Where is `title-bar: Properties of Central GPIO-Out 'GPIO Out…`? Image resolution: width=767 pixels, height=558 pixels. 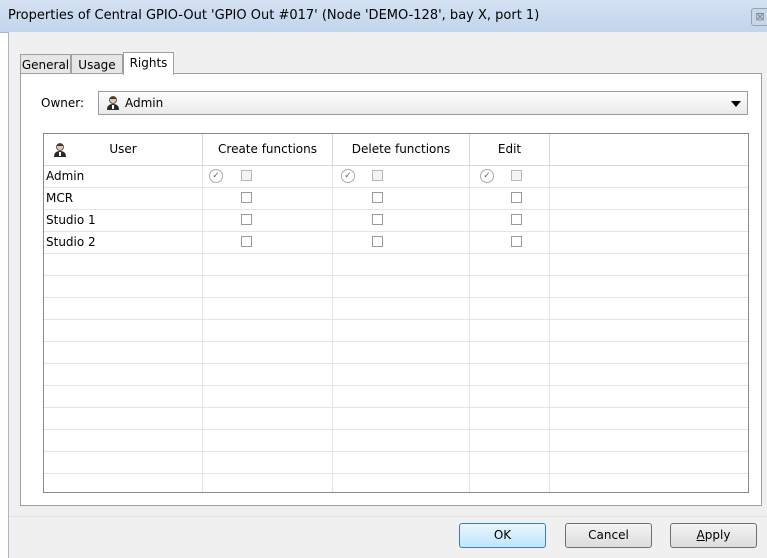 title-bar: Properties of Central GPIO-Out 'GPIO Out… is located at coordinates (383, 16).